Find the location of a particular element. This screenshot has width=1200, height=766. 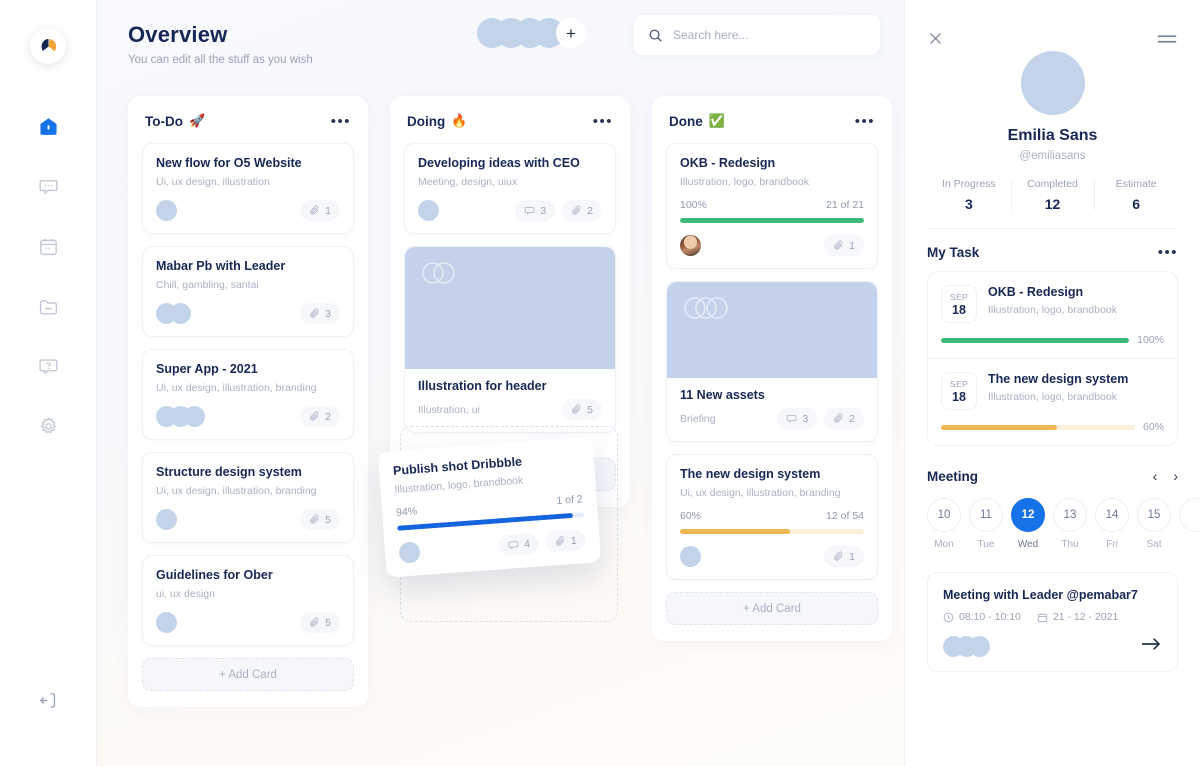

progress-bar is located at coordinates (1038, 427).